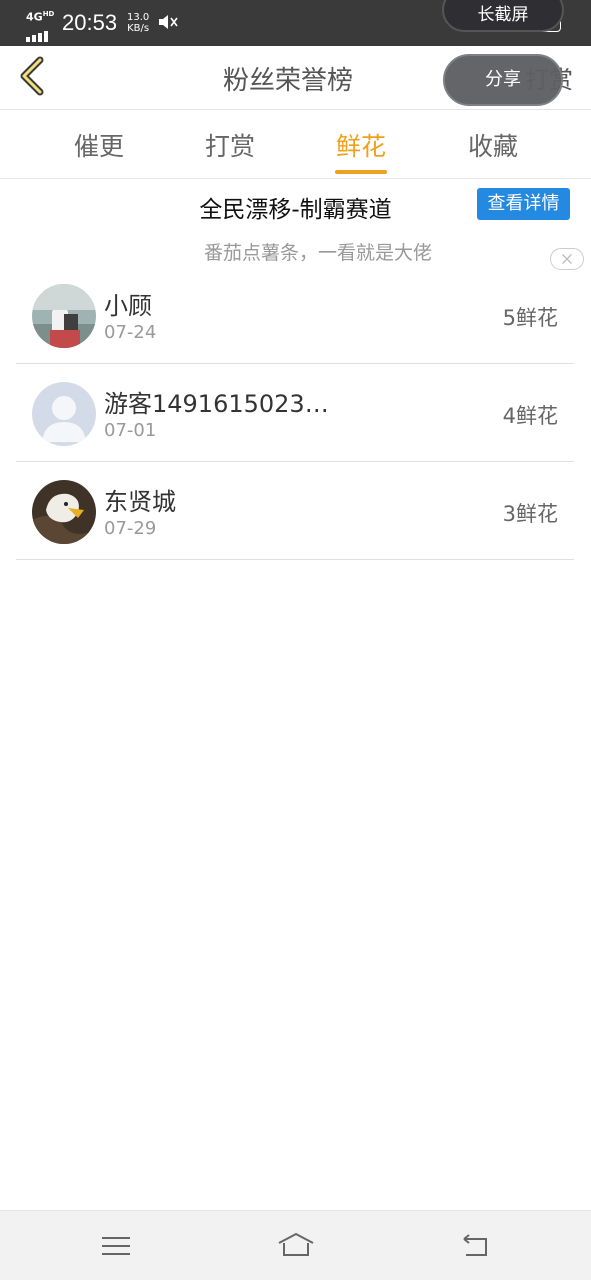 The image size is (591, 1280). What do you see at coordinates (130, 332) in the screenshot?
I see `fan-date: 07-24` at bounding box center [130, 332].